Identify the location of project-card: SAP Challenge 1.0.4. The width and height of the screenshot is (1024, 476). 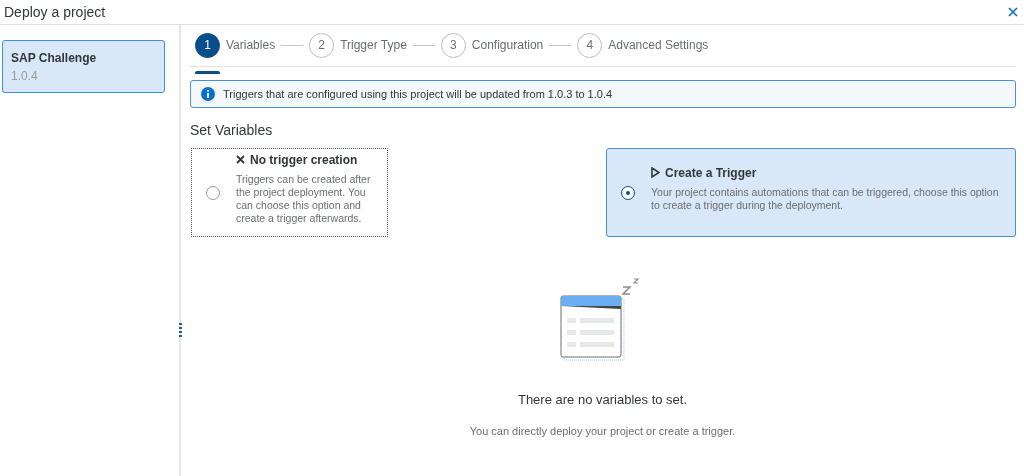
(83, 66).